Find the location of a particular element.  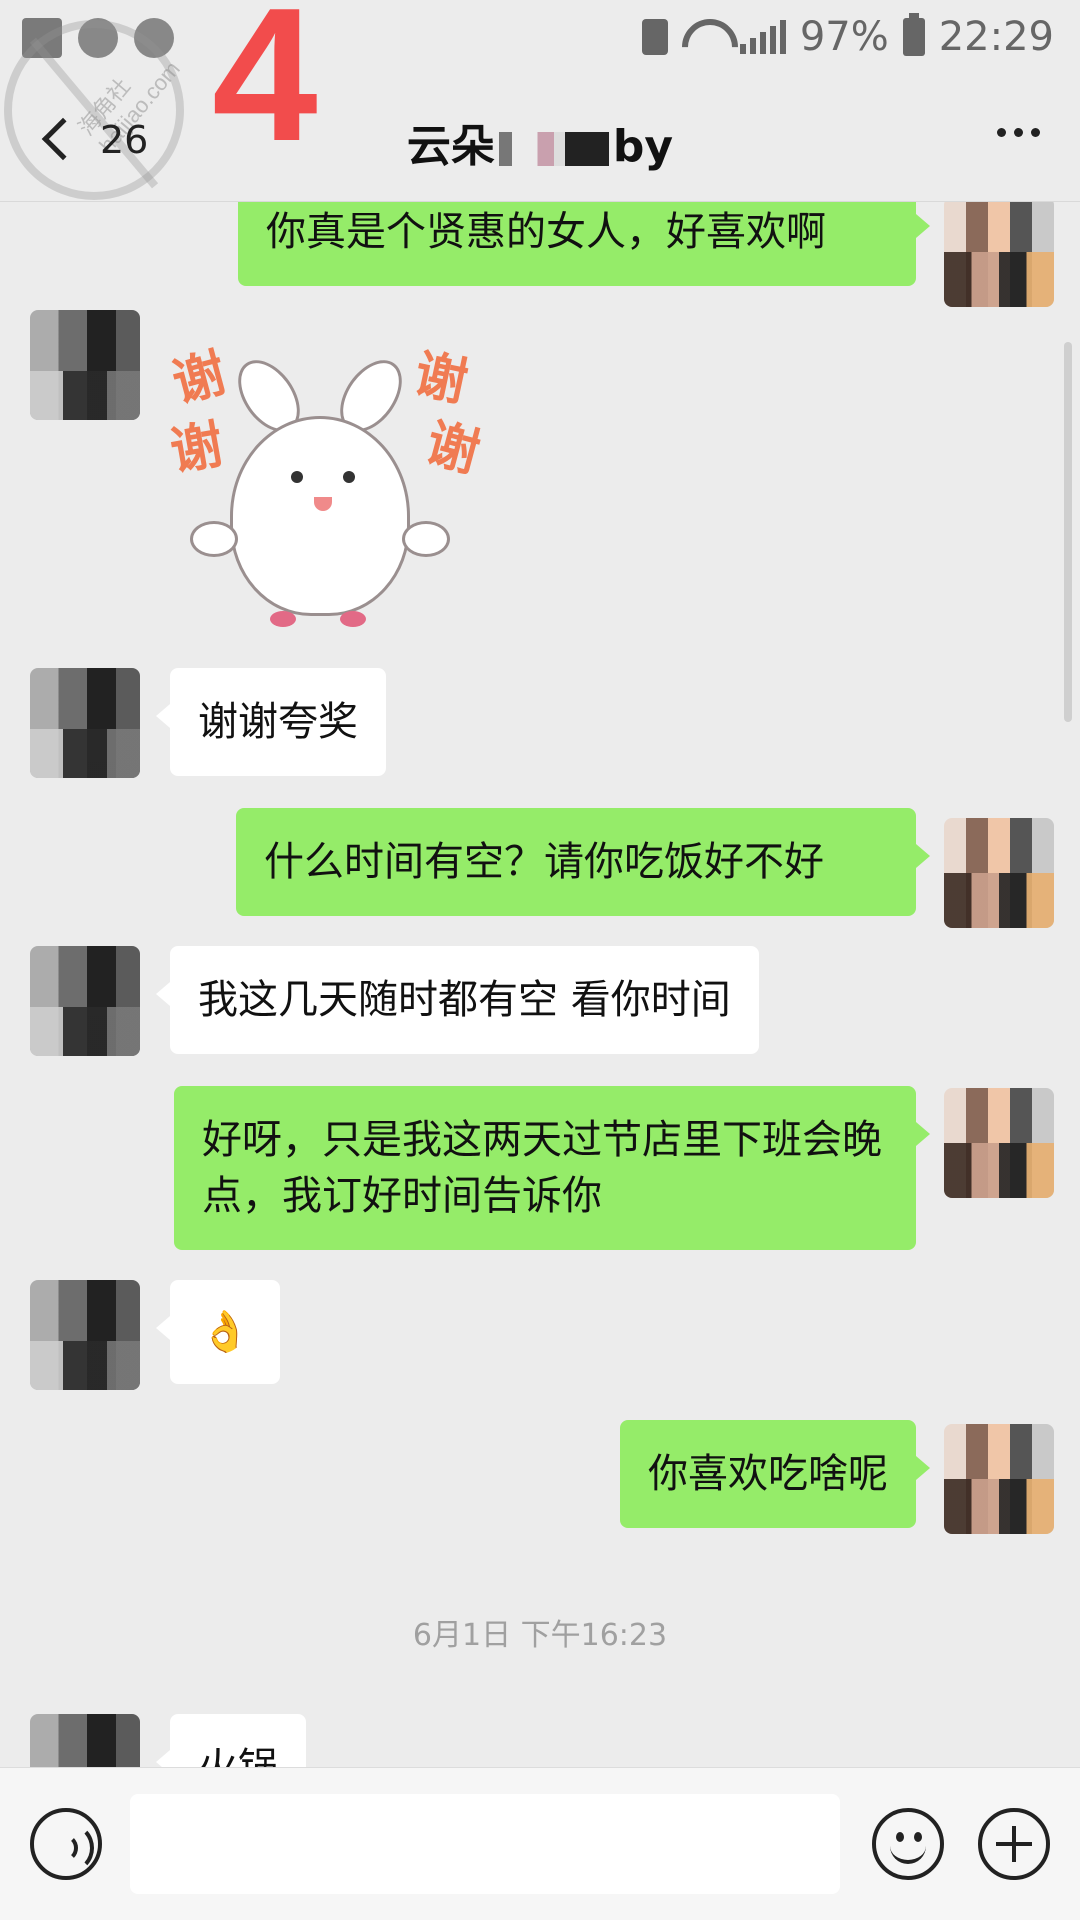

message-timestamp: 6月1日 下午16:23 is located at coordinates (540, 1635).